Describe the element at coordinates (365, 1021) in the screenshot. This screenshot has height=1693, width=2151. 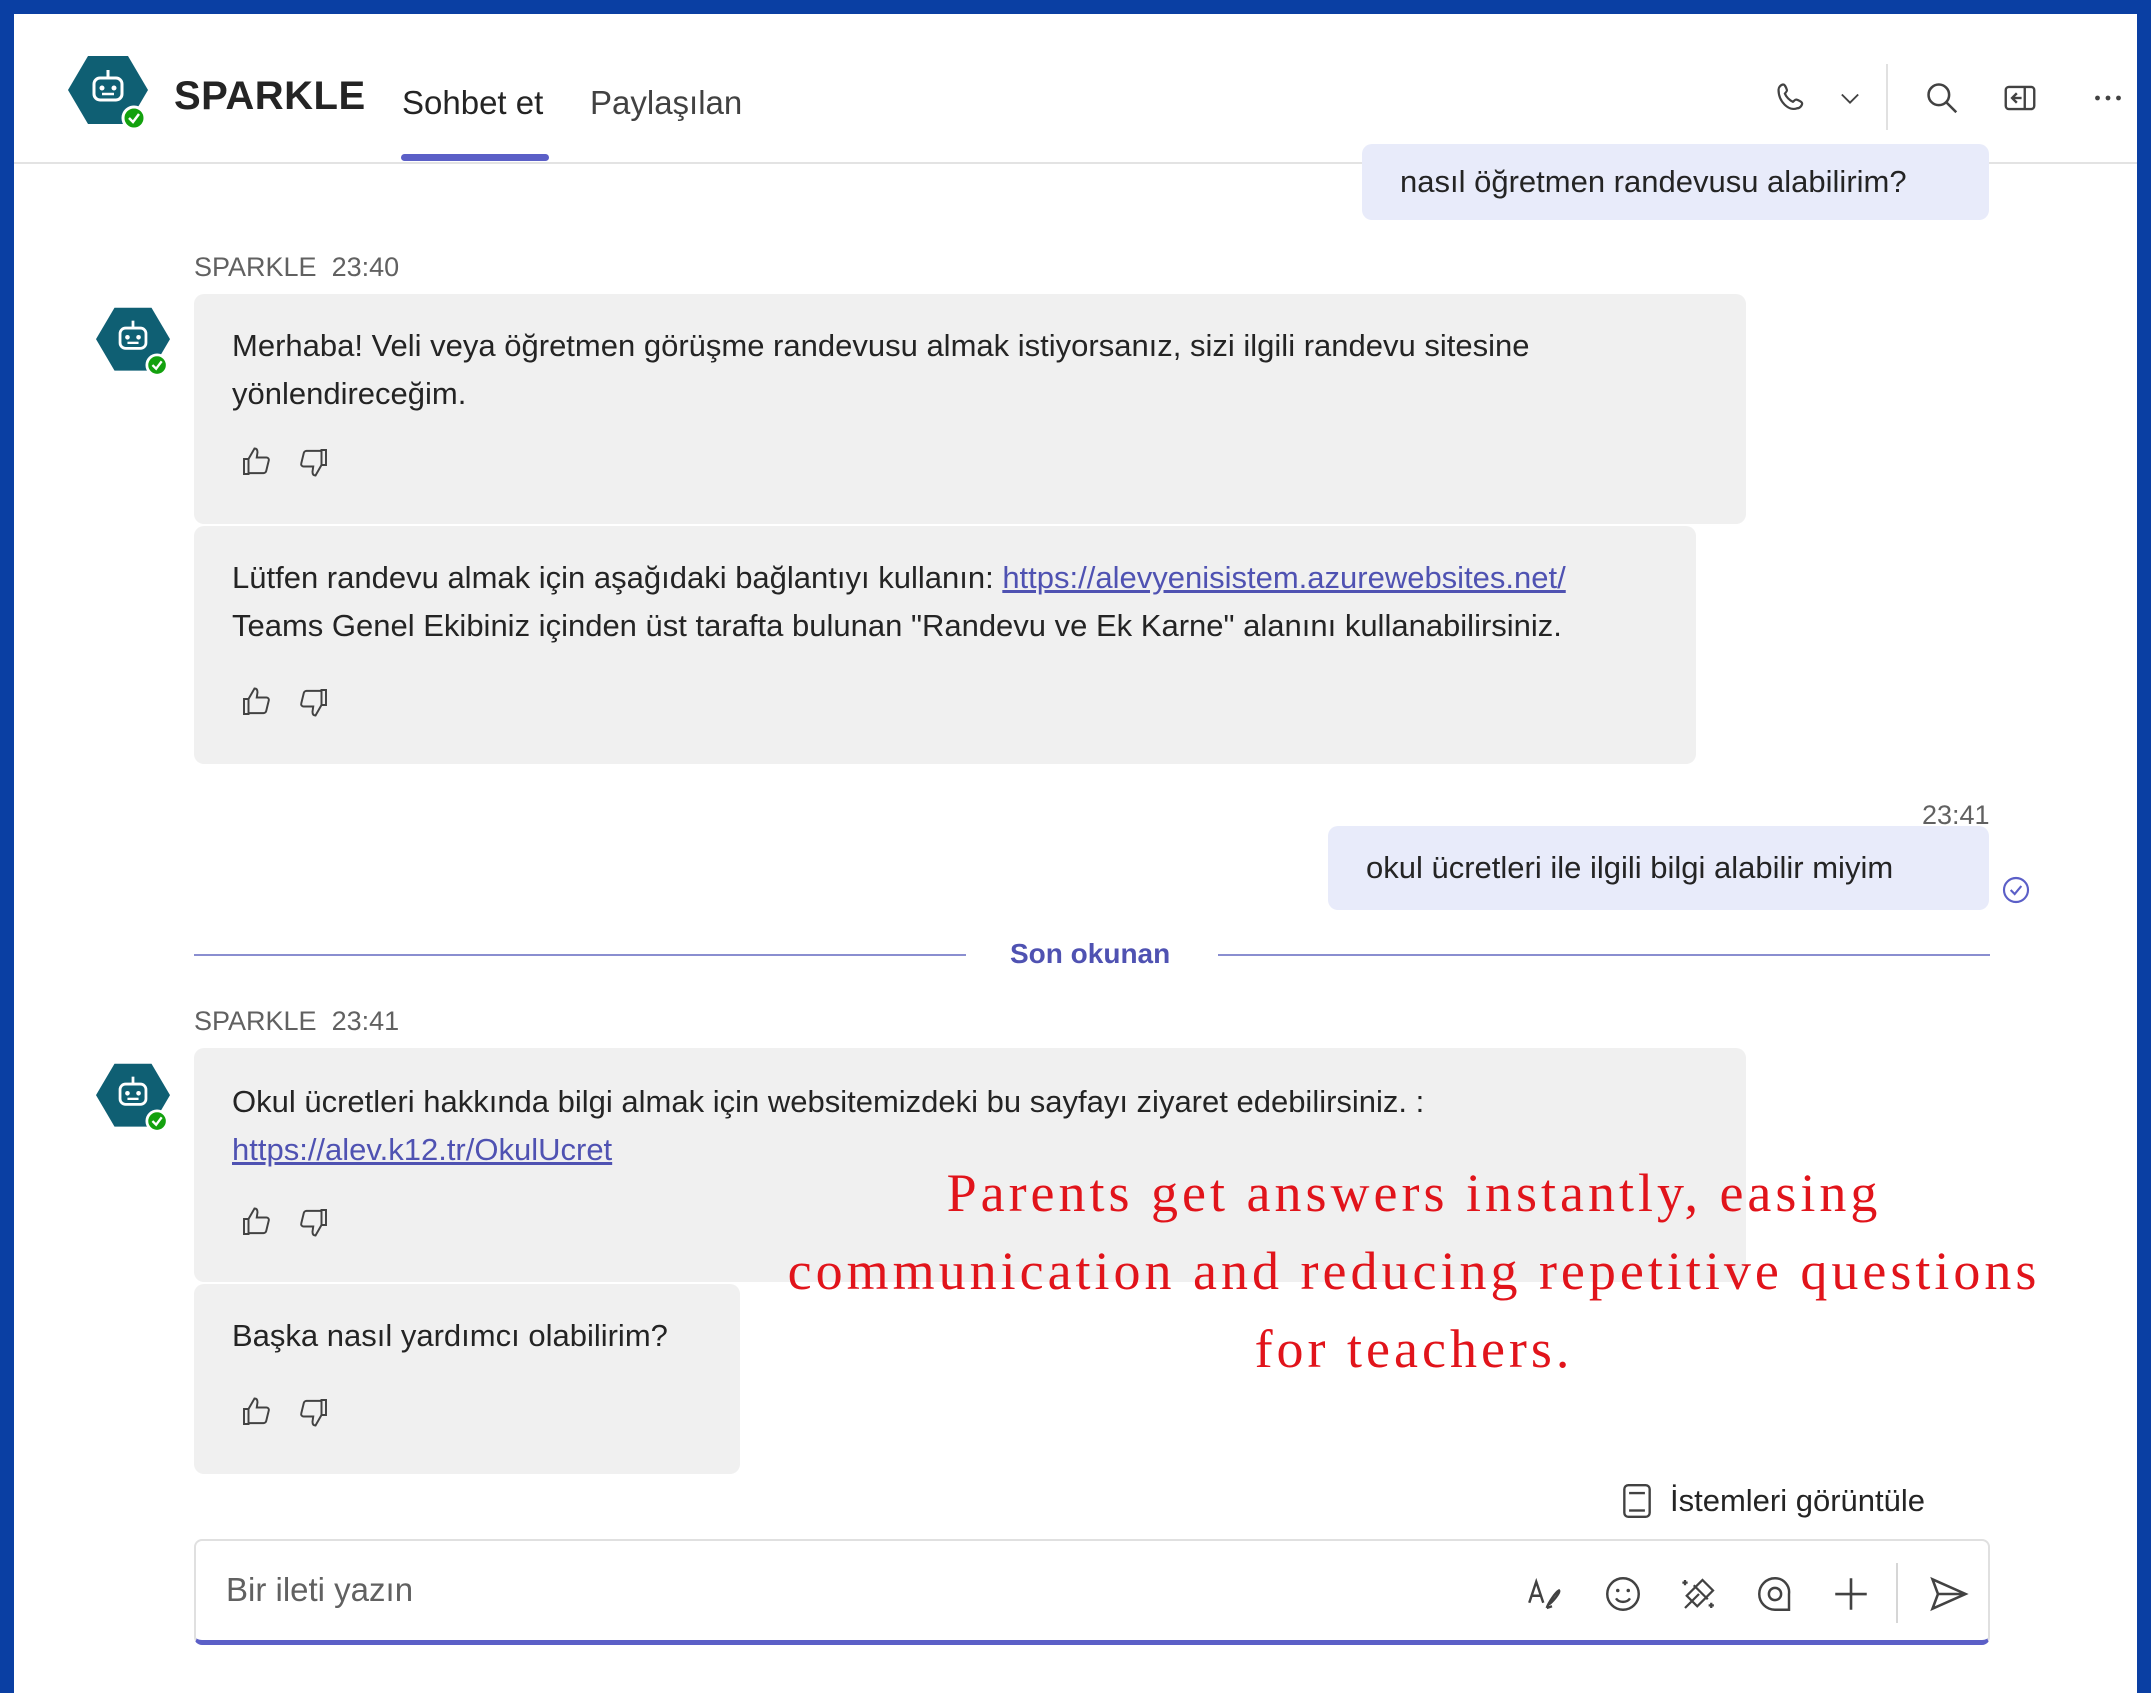
I see `message-time: 23:41` at that location.